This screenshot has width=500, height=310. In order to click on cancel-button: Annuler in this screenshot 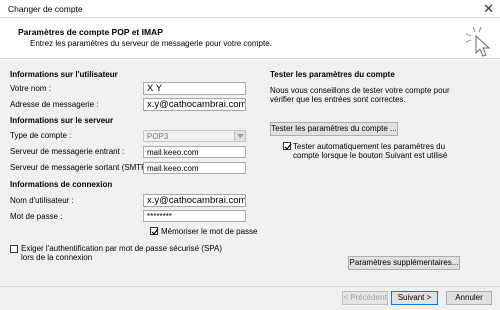, I will do `click(469, 298)`.